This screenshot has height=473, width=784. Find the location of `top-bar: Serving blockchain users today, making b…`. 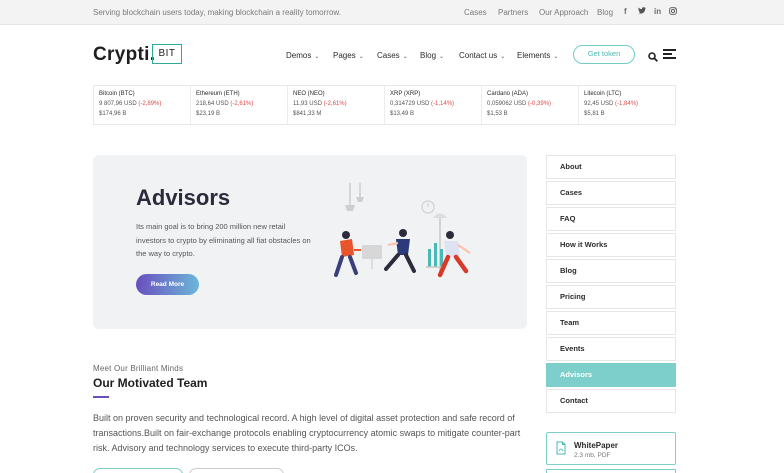

top-bar: Serving blockchain users today, making b… is located at coordinates (392, 12).